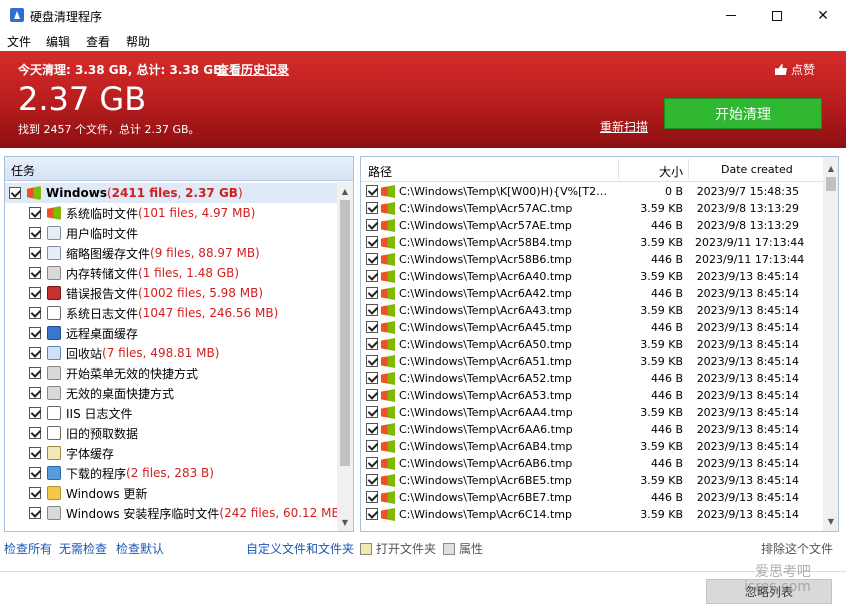  I want to click on check-all-link: 检查所有, so click(28, 548).